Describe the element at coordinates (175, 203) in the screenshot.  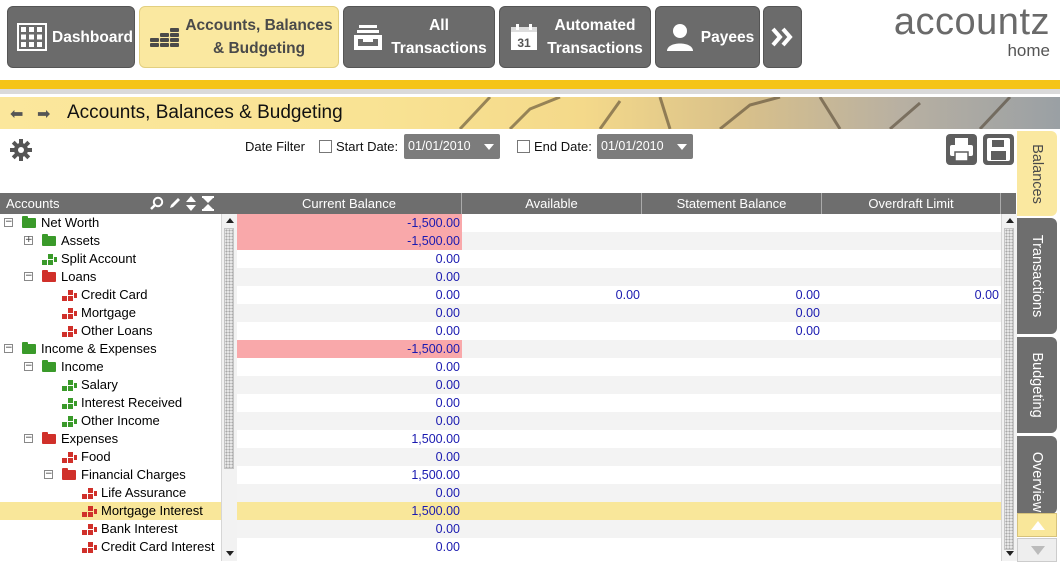
I see `pencil-icon` at that location.